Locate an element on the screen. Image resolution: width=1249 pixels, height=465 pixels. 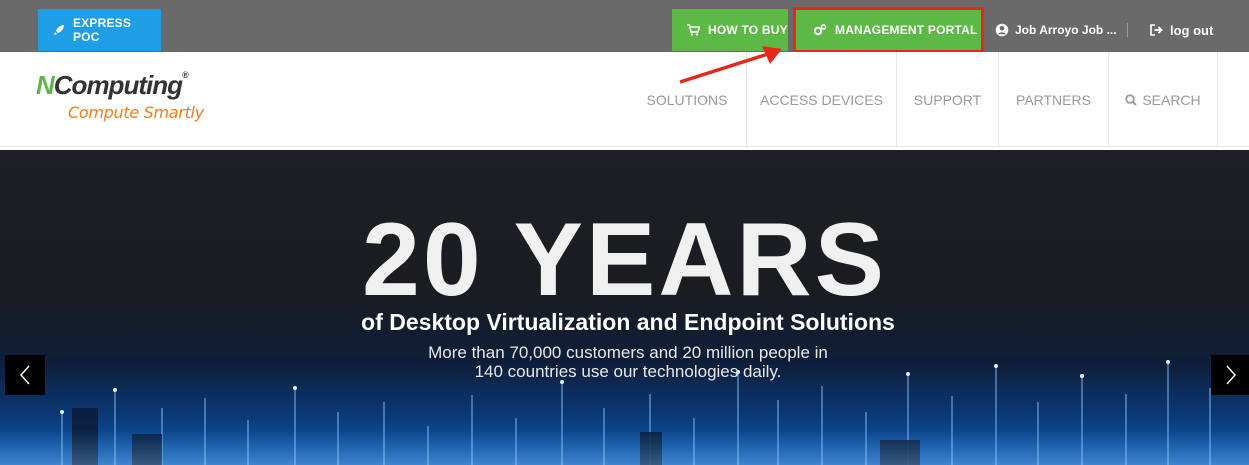
user-circle-icon is located at coordinates (1002, 30).